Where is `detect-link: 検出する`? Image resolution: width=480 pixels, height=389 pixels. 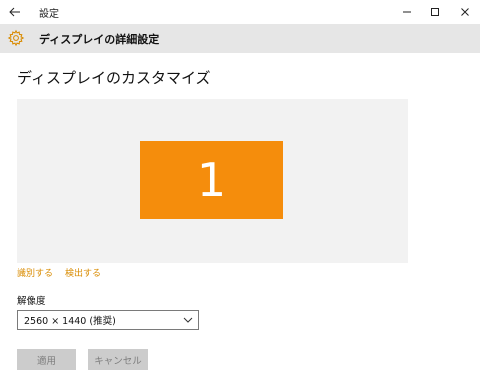 detect-link: 検出する is located at coordinates (83, 272).